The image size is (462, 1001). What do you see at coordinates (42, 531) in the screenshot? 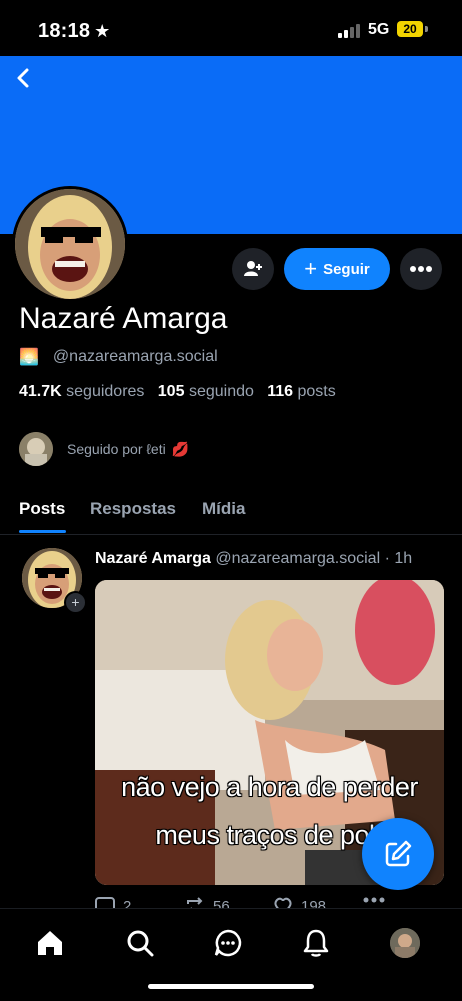
I see `active-tab-indicator` at bounding box center [42, 531].